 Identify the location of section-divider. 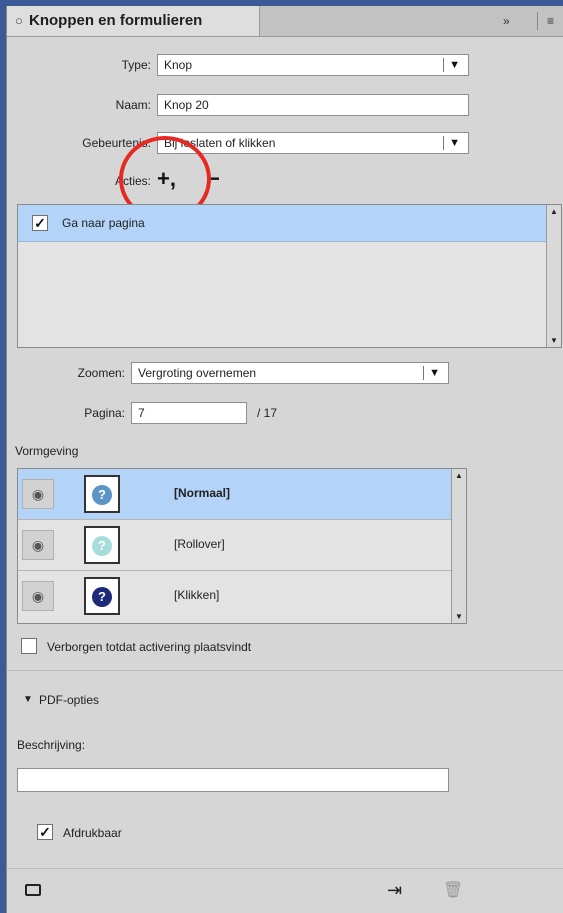
(285, 670).